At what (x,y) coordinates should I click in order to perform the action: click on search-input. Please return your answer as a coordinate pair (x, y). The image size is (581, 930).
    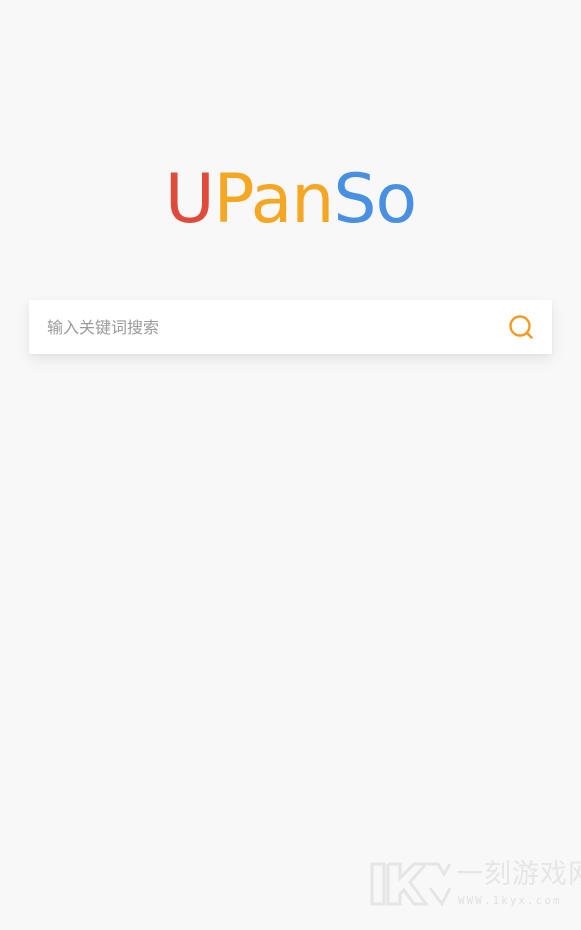
    Looking at the image, I should click on (259, 327).